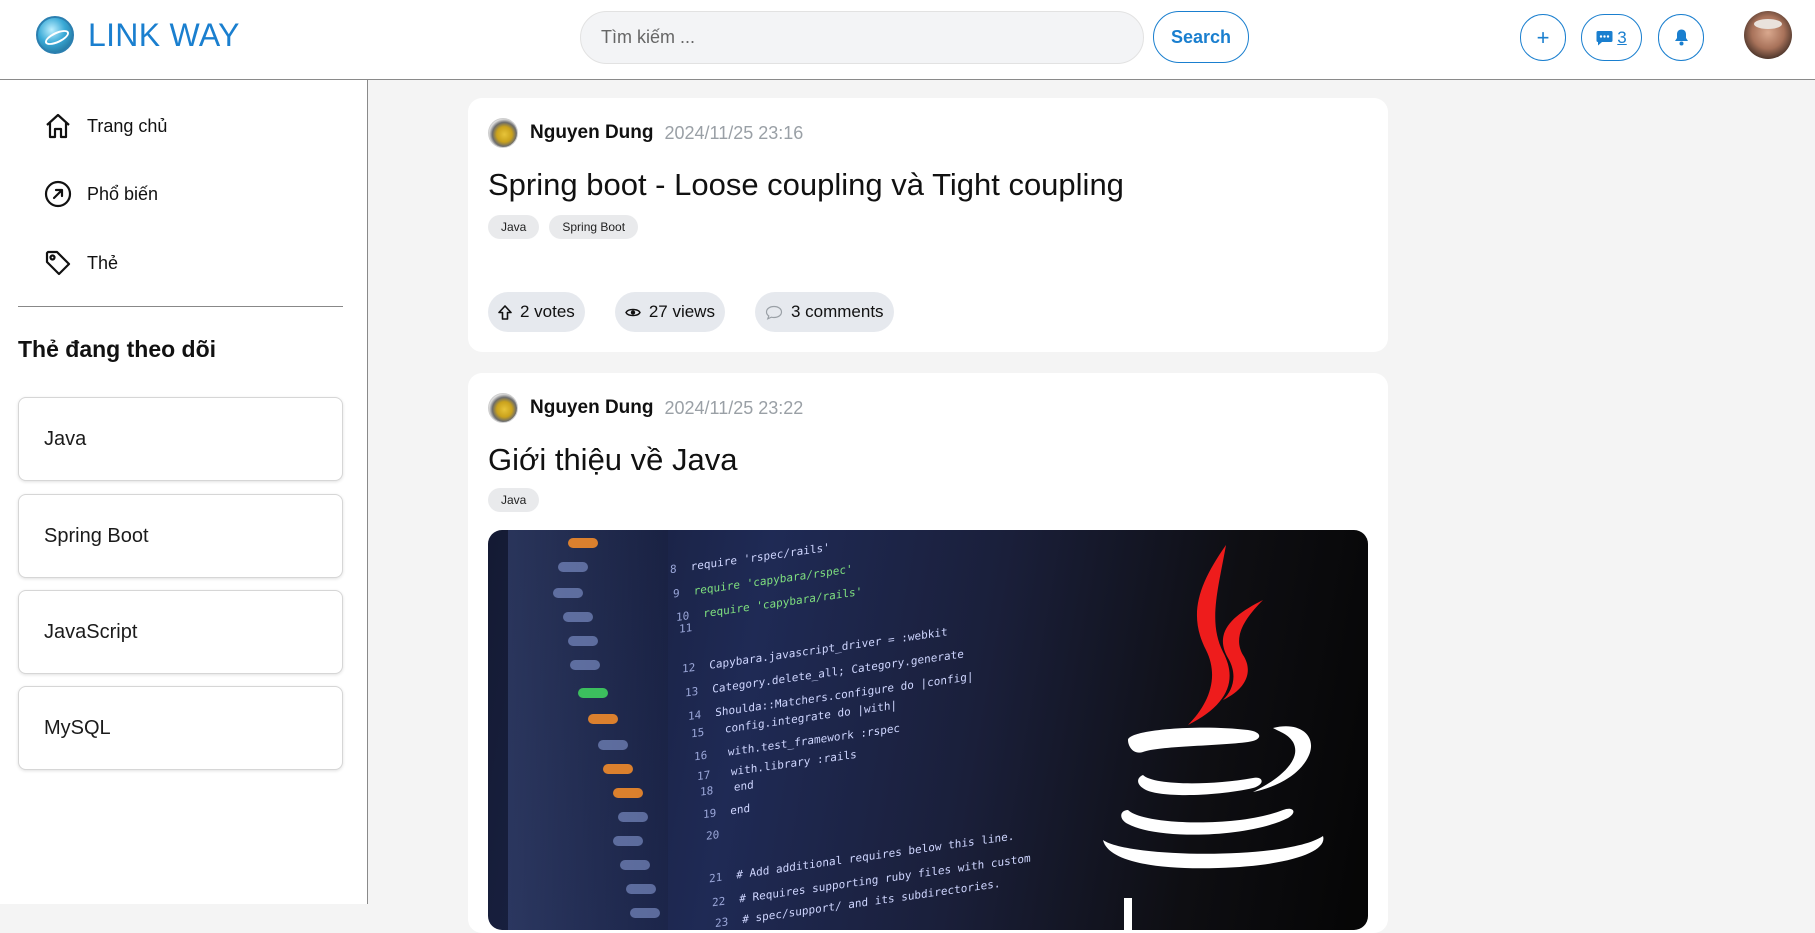 The width and height of the screenshot is (1815, 933). I want to click on comment-bubble-icon, so click(774, 312).